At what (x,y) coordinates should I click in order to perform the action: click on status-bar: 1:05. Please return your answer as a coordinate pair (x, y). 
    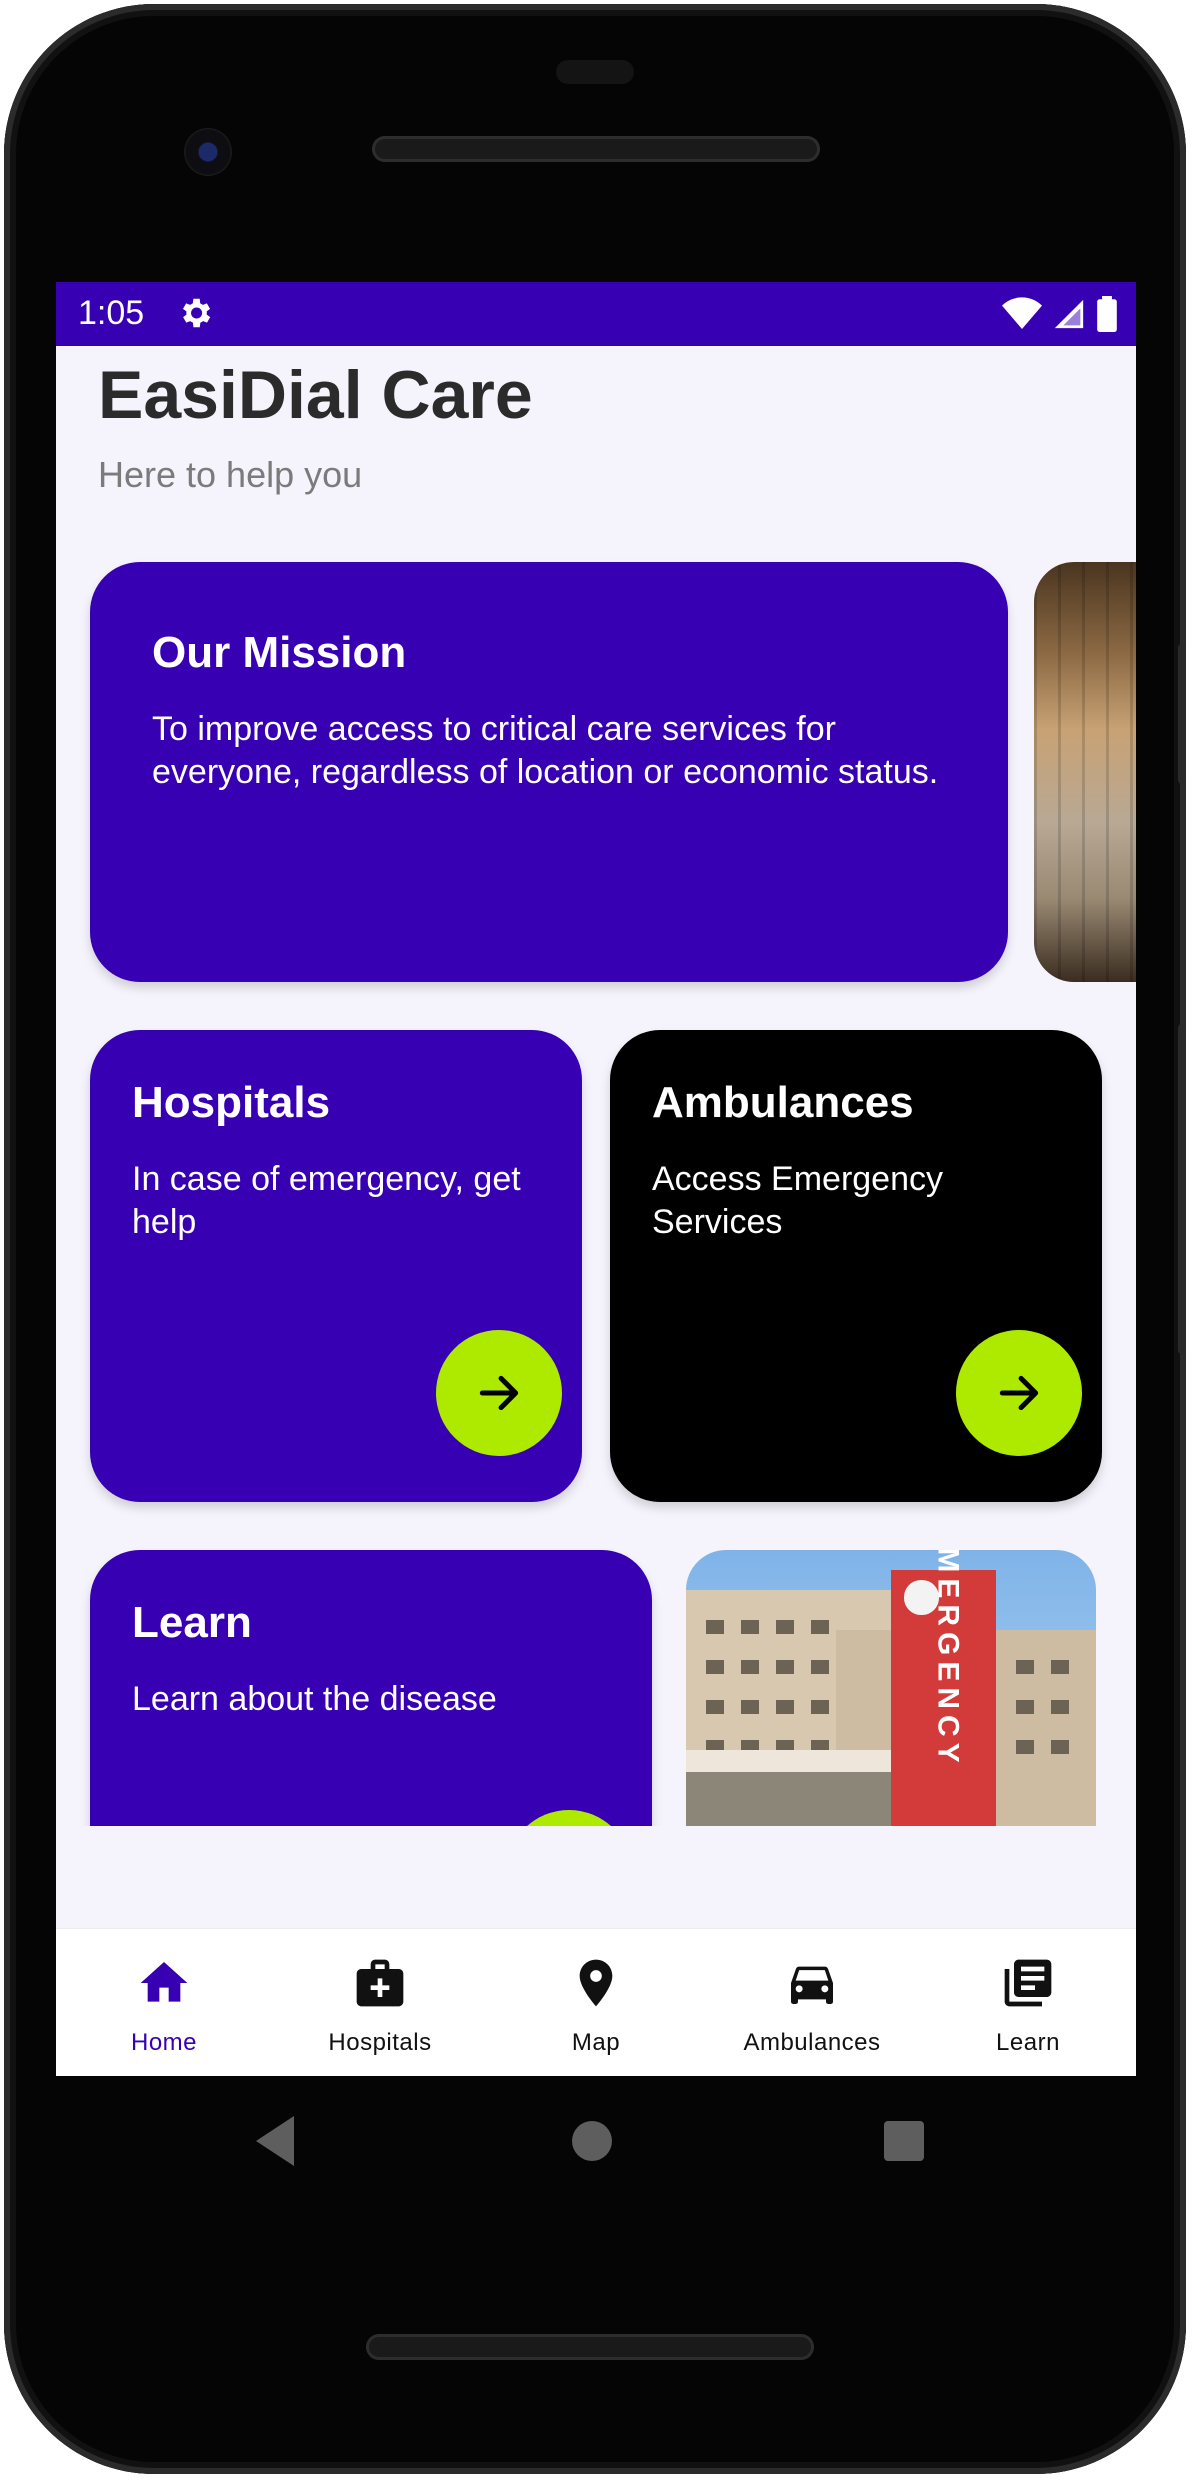
    Looking at the image, I should click on (596, 314).